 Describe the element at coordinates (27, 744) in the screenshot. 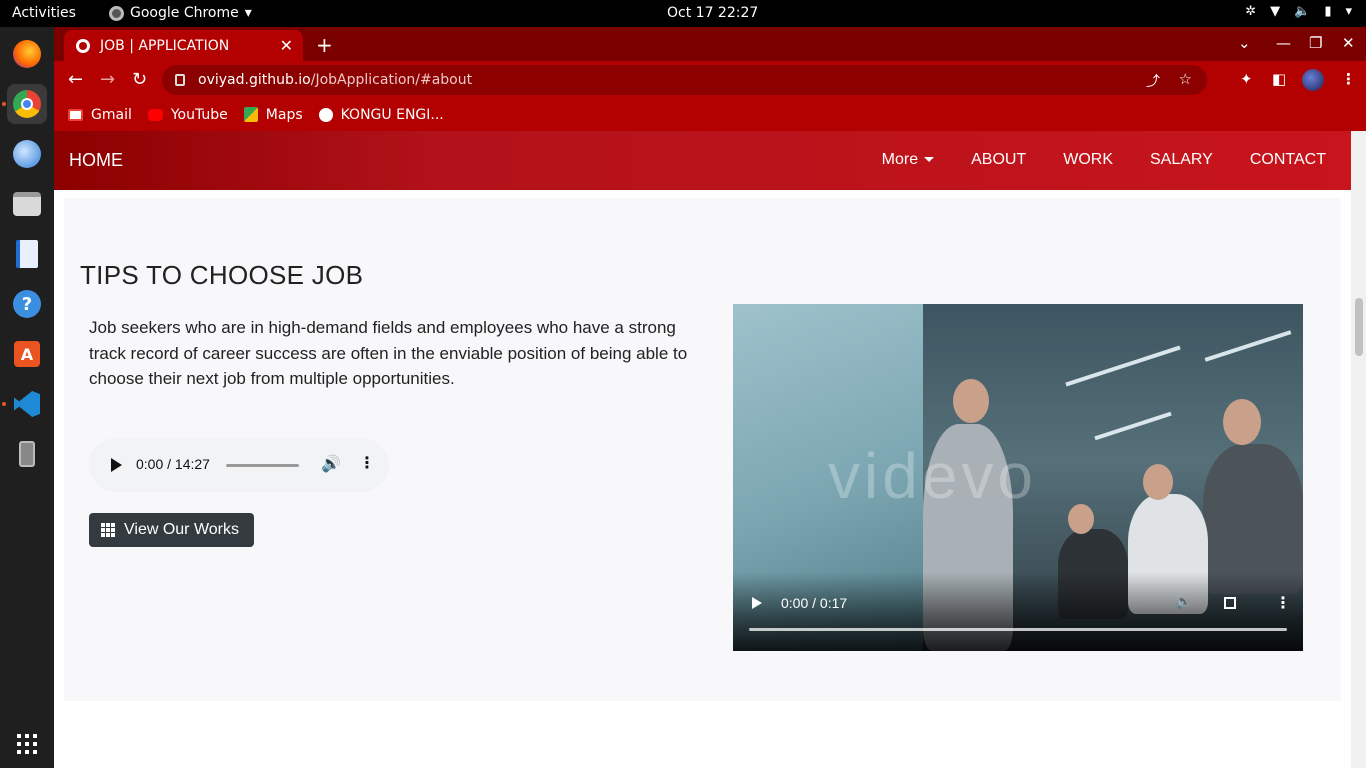

I see `app-grid-icon` at that location.